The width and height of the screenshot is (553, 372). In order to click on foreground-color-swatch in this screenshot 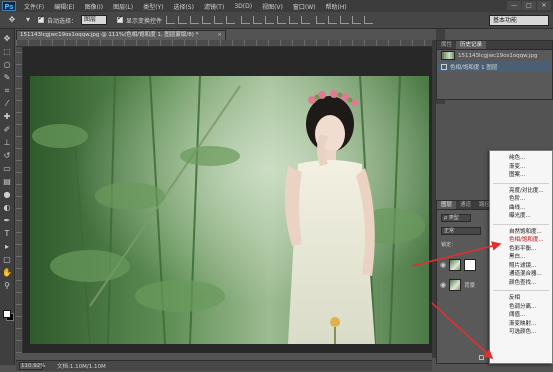, I will do `click(7, 314)`.